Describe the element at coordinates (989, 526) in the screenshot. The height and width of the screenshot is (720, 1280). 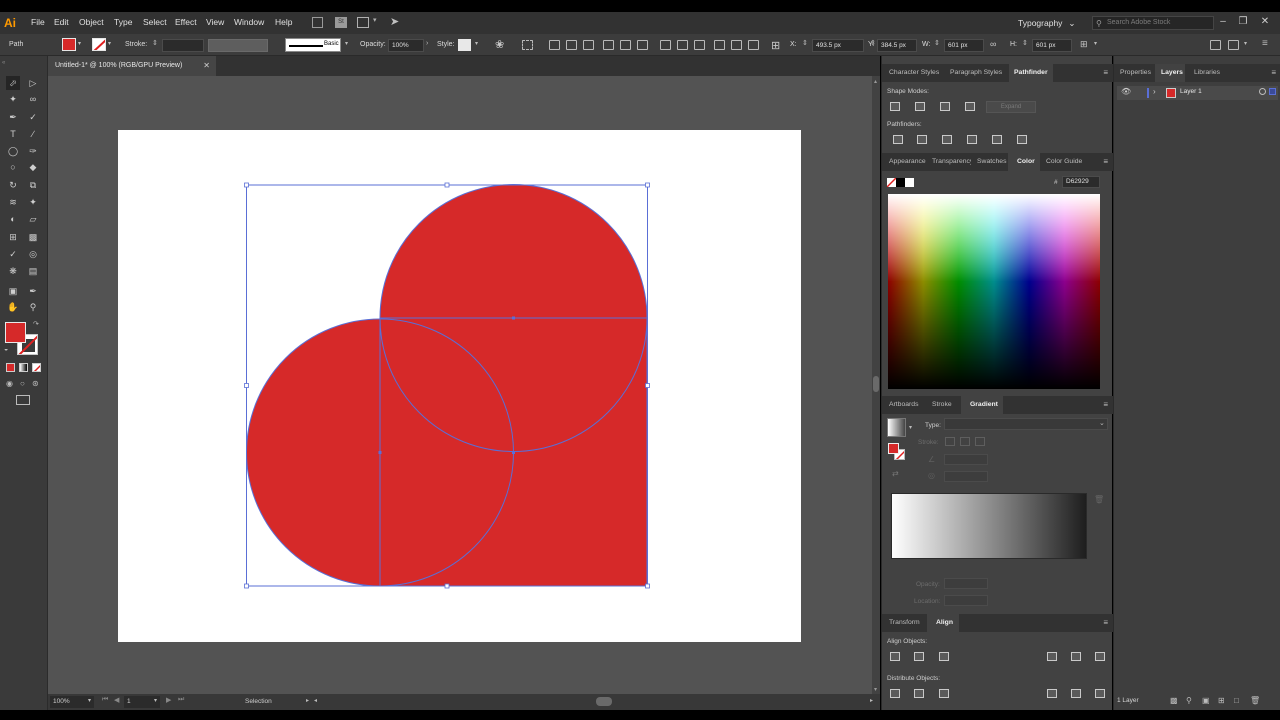
I see `gradient-slider` at that location.